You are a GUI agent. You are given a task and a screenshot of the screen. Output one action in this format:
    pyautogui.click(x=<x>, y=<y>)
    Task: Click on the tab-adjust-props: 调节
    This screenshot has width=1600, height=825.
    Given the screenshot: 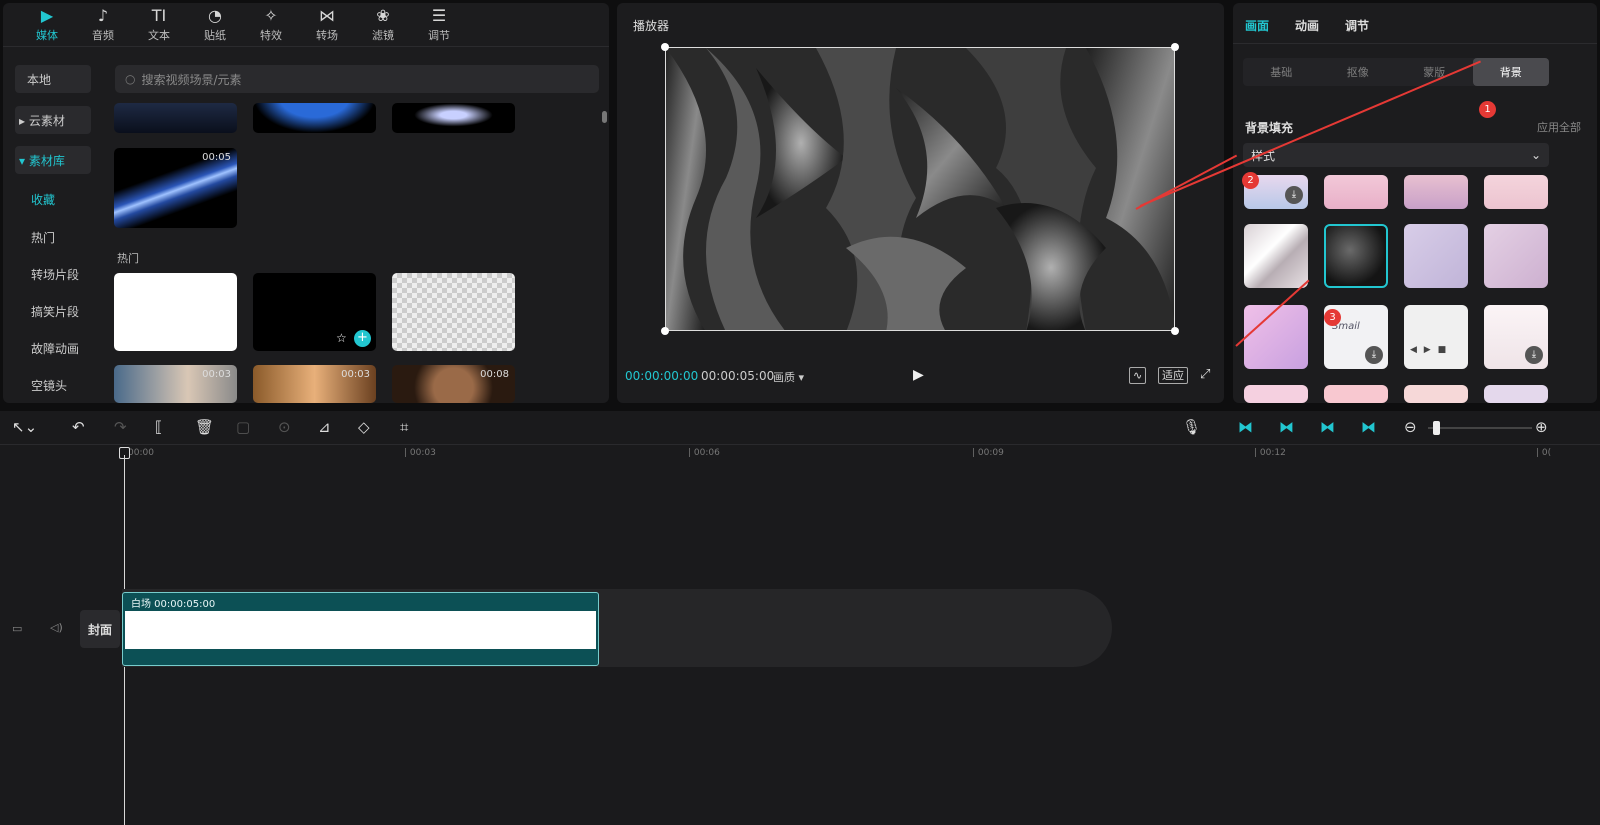 What is the action you would take?
    pyautogui.click(x=1357, y=25)
    